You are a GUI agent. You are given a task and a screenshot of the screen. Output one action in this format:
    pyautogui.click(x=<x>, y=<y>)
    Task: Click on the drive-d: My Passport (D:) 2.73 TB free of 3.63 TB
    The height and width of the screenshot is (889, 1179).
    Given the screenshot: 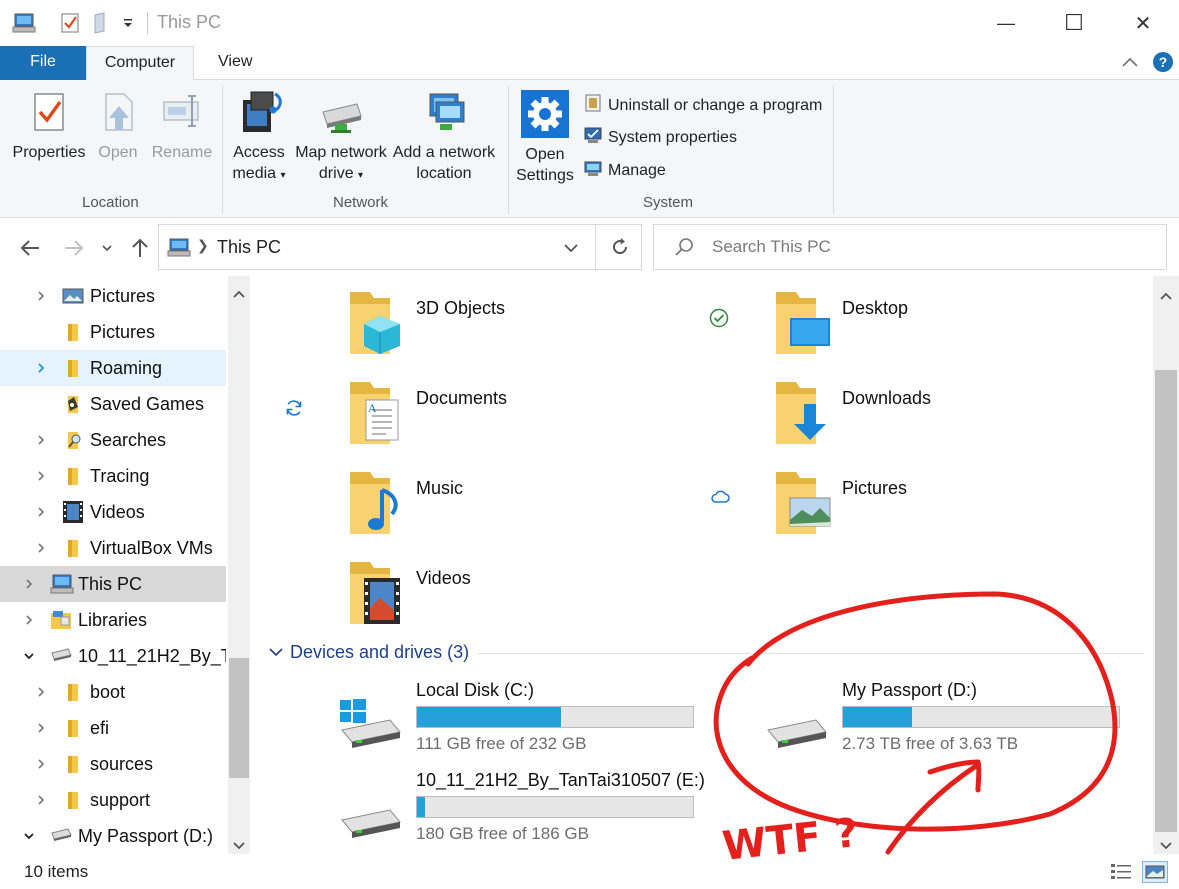 What is the action you would take?
    pyautogui.click(x=954, y=720)
    